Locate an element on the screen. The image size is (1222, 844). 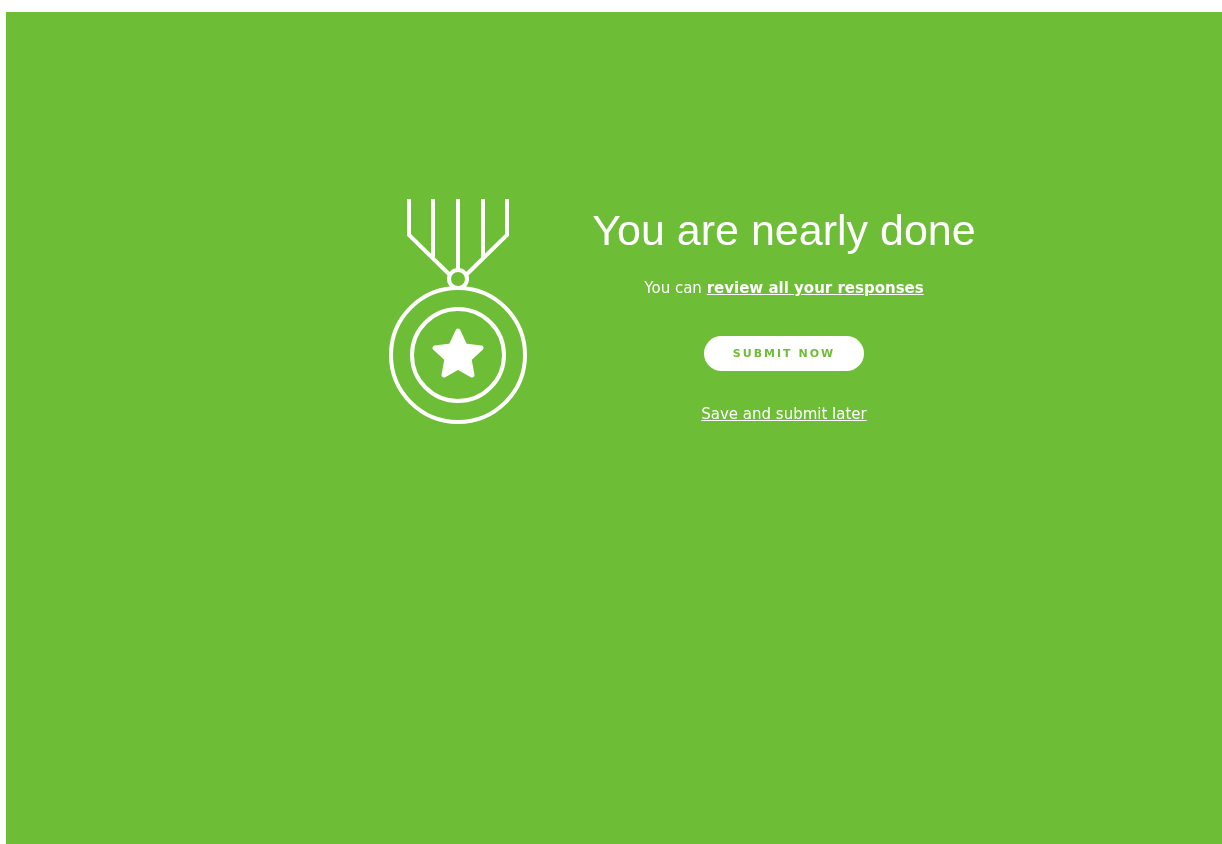
medal-icon is located at coordinates (458, 311).